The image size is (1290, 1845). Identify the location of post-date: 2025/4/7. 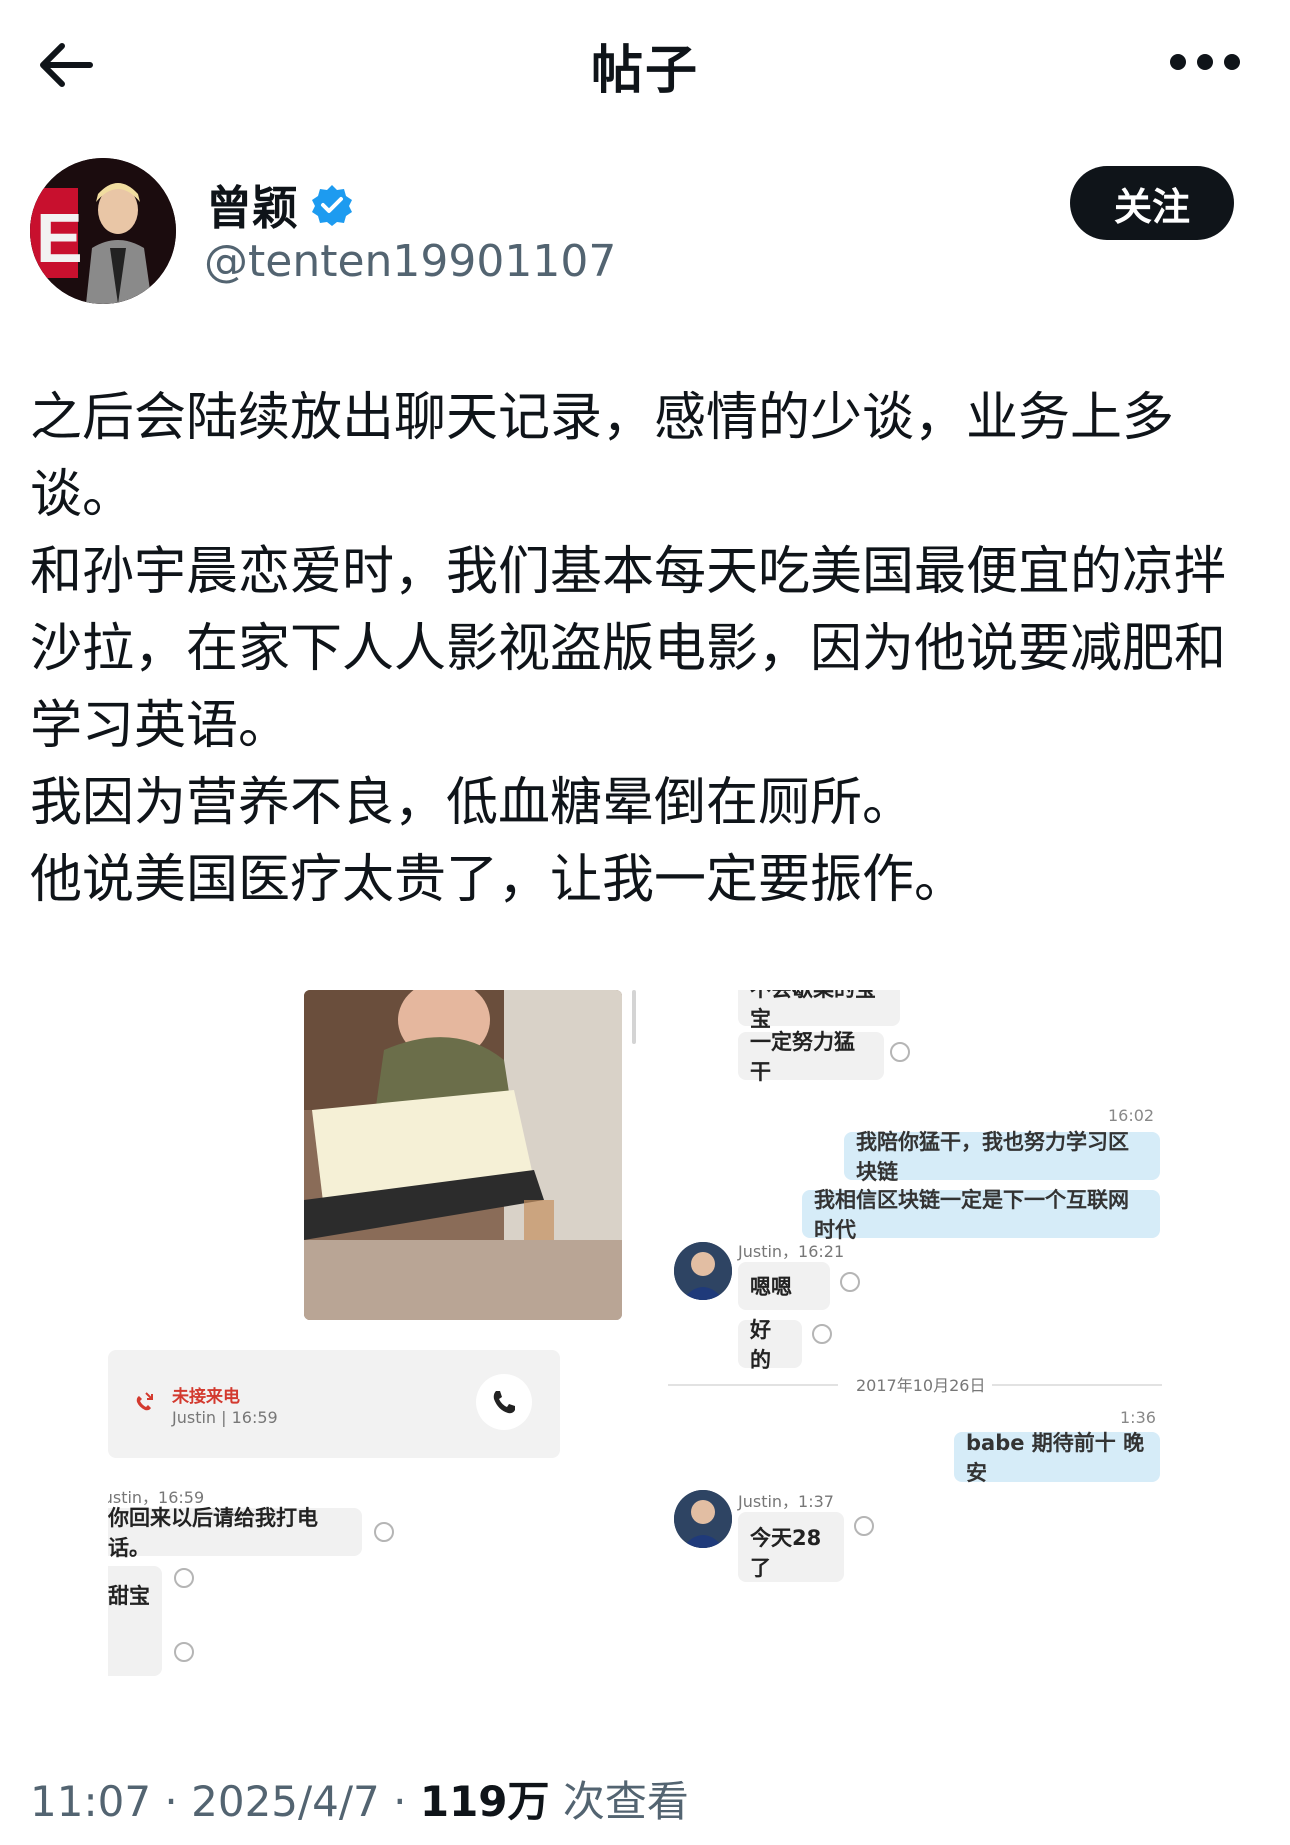
(285, 1801).